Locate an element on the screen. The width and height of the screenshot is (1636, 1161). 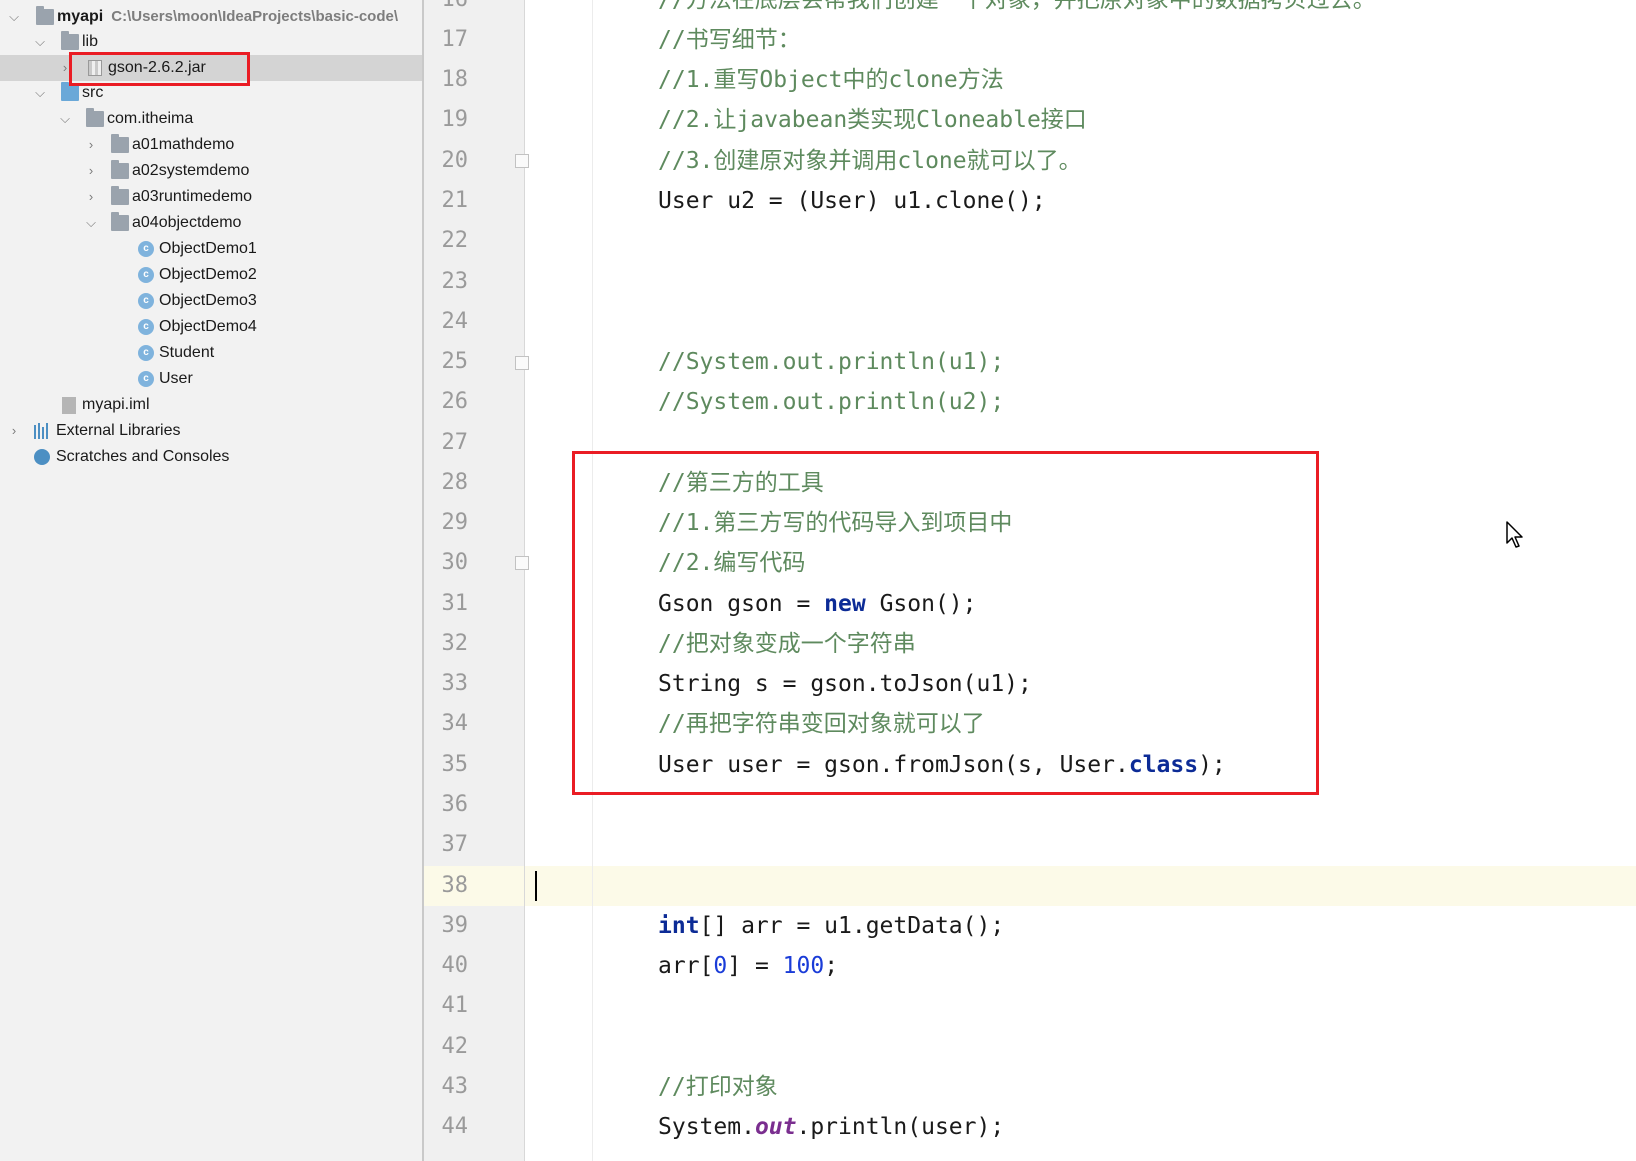
tree-item-external-libraries: › External Libraries is located at coordinates (211, 431).